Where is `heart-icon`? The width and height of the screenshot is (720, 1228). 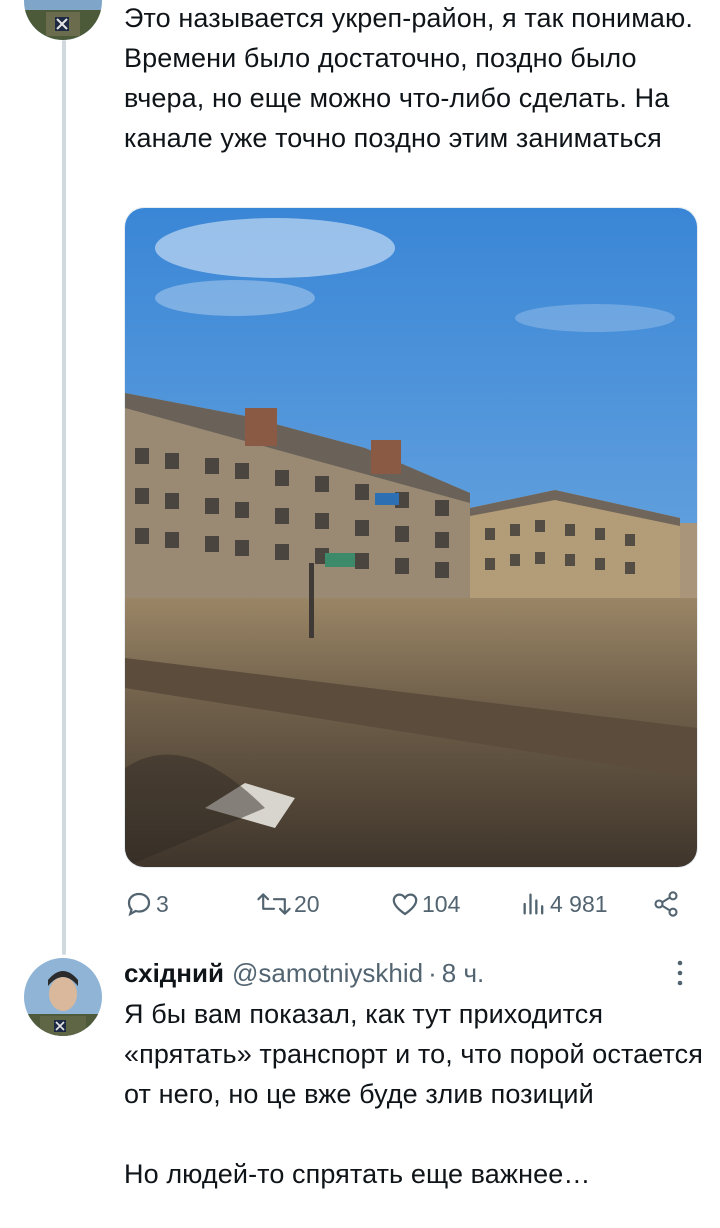 heart-icon is located at coordinates (405, 904).